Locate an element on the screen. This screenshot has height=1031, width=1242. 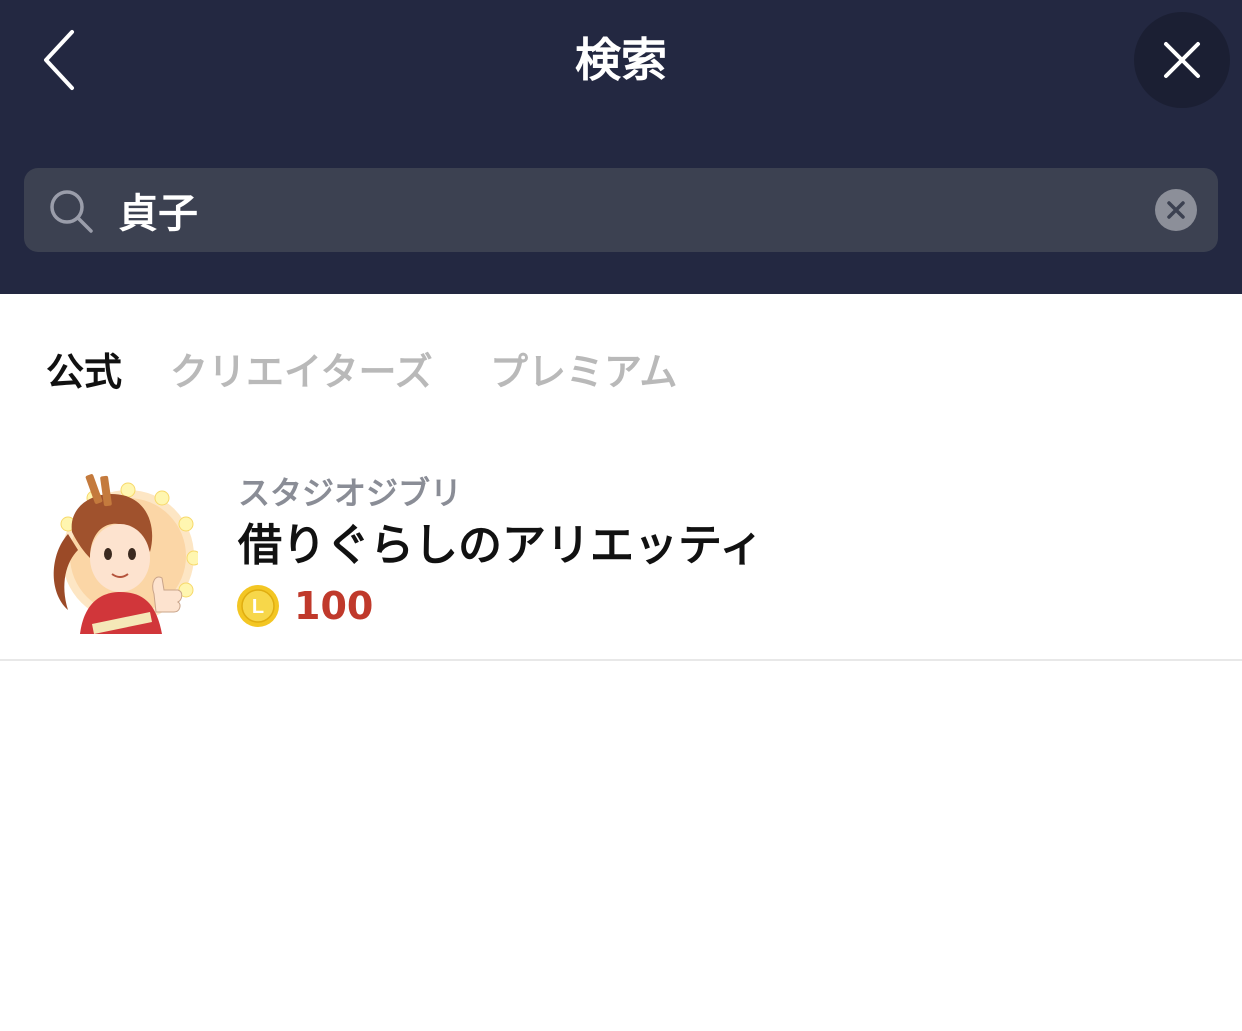
category-tabs: 公式 クリエイターズ プレミアム is located at coordinates (621, 372).